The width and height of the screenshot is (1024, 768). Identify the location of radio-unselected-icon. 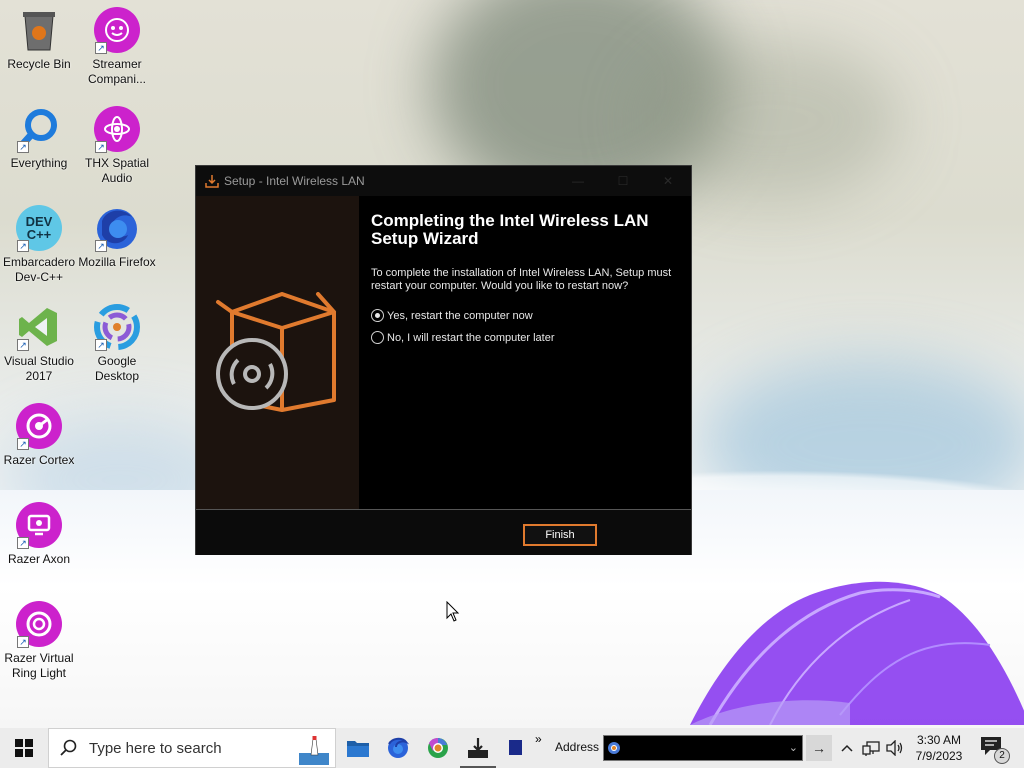
(377, 337).